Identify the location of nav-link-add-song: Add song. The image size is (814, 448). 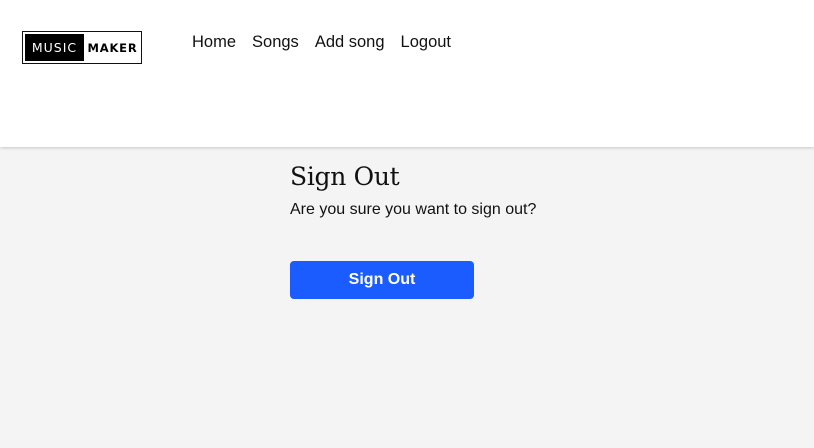
(350, 42).